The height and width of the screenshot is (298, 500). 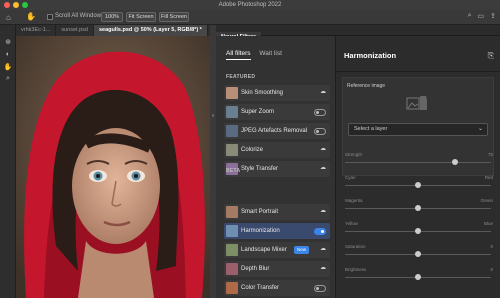 I want to click on title-bar: Adobe Photoshop 2022, so click(x=250, y=5).